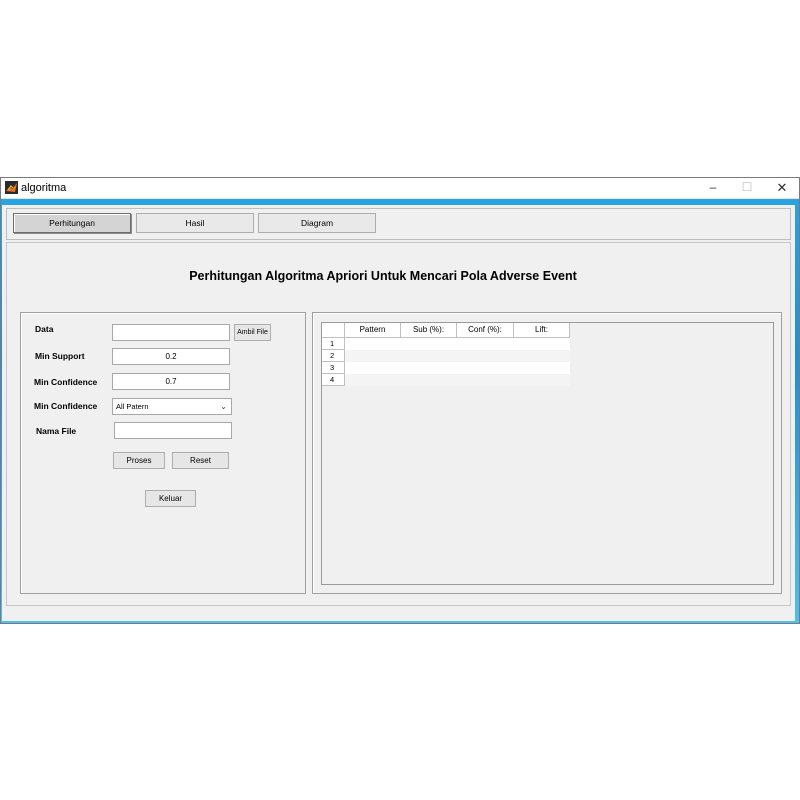 The height and width of the screenshot is (800, 800). Describe the element at coordinates (72, 223) in the screenshot. I see `tab-perhitungan: Perhitungan` at that location.